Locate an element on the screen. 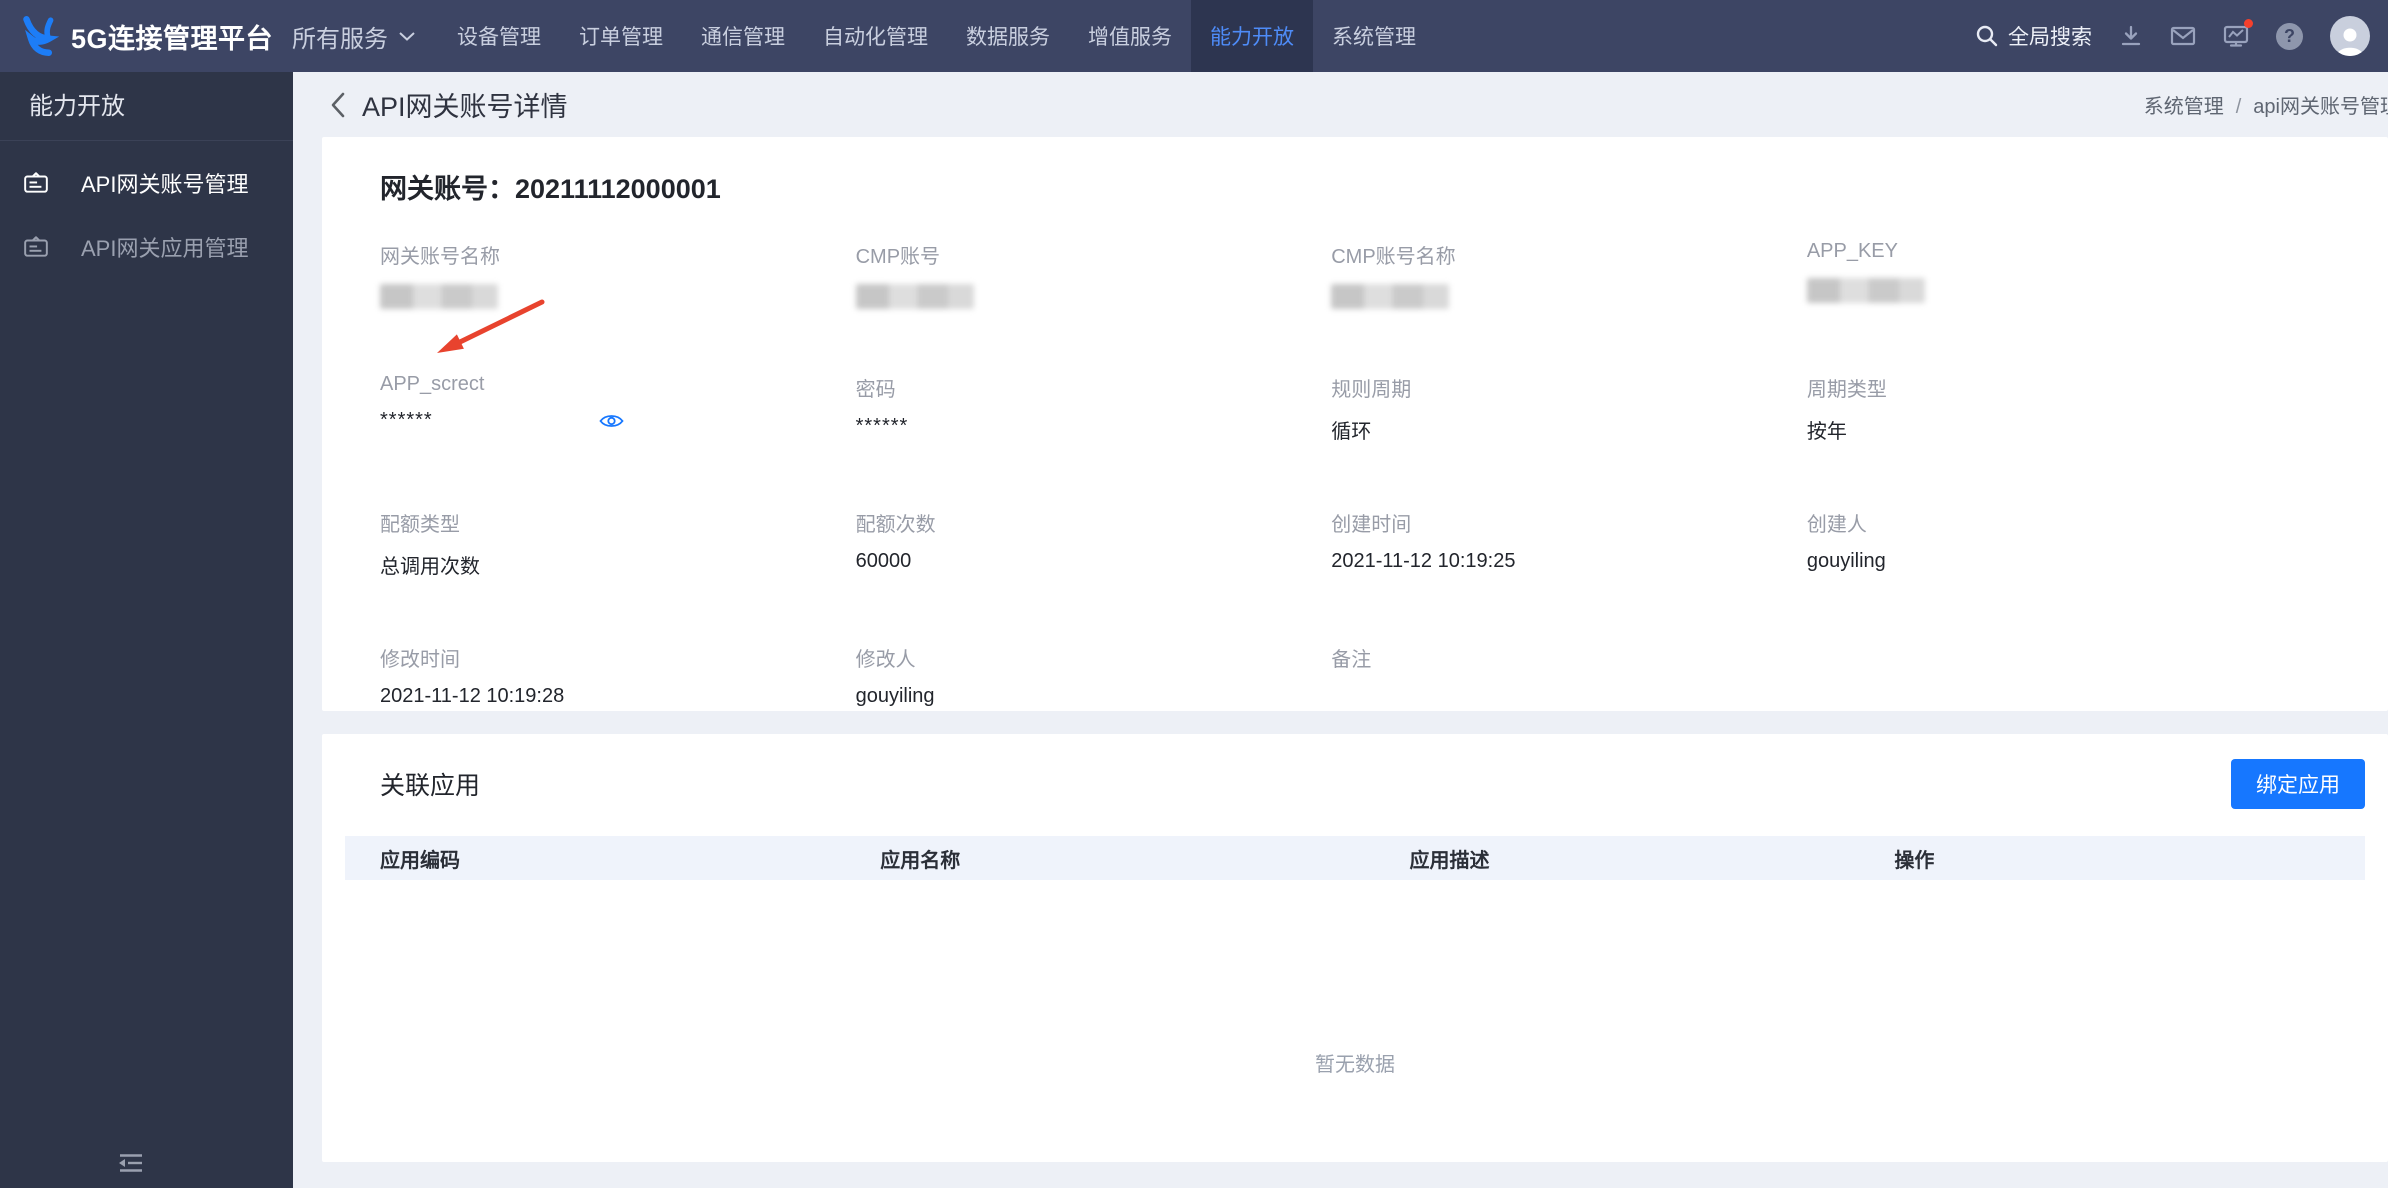 This screenshot has height=1188, width=2388. global-search-button: 全局搜索 is located at coordinates (2033, 36).